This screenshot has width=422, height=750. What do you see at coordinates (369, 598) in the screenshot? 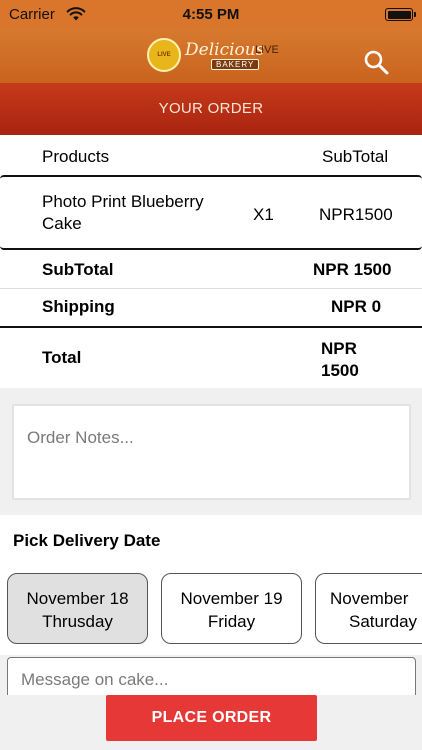
I see `date-label: November` at bounding box center [369, 598].